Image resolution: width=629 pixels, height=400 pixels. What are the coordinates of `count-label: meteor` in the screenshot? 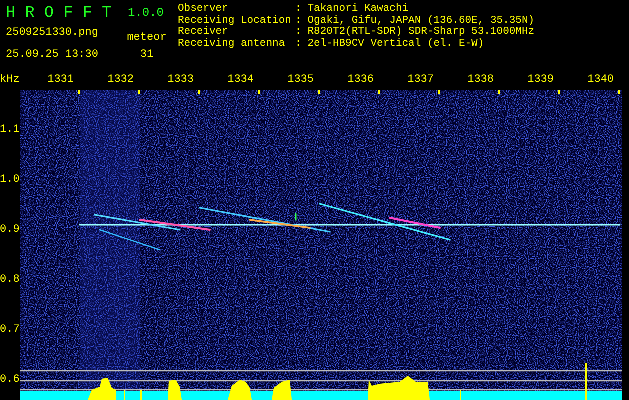 It's located at (147, 38).